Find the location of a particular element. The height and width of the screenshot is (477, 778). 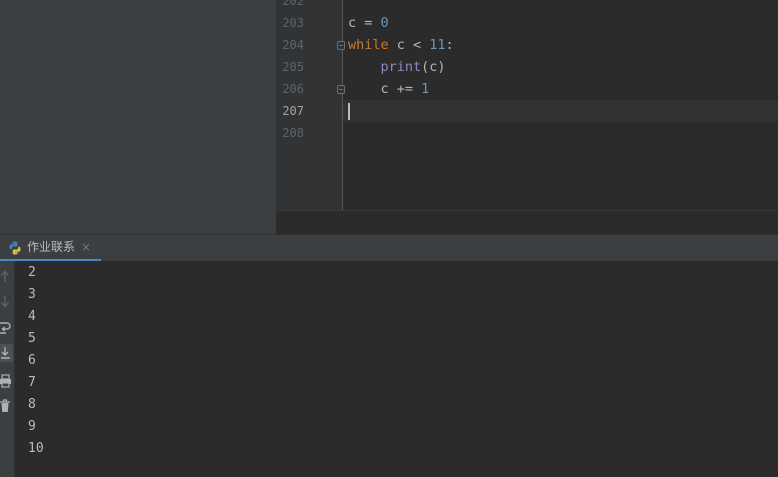

run-toolbar is located at coordinates (7, 369).